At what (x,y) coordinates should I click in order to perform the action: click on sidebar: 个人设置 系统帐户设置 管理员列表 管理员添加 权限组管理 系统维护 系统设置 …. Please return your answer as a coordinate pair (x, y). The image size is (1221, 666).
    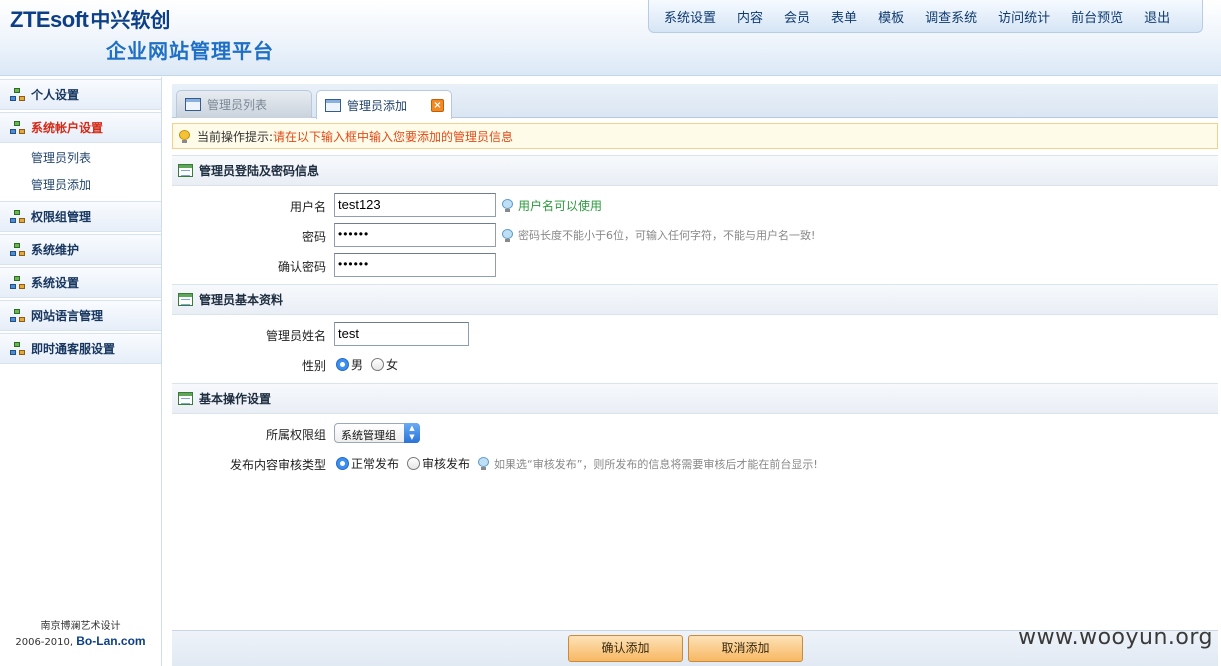
    Looking at the image, I should click on (81, 371).